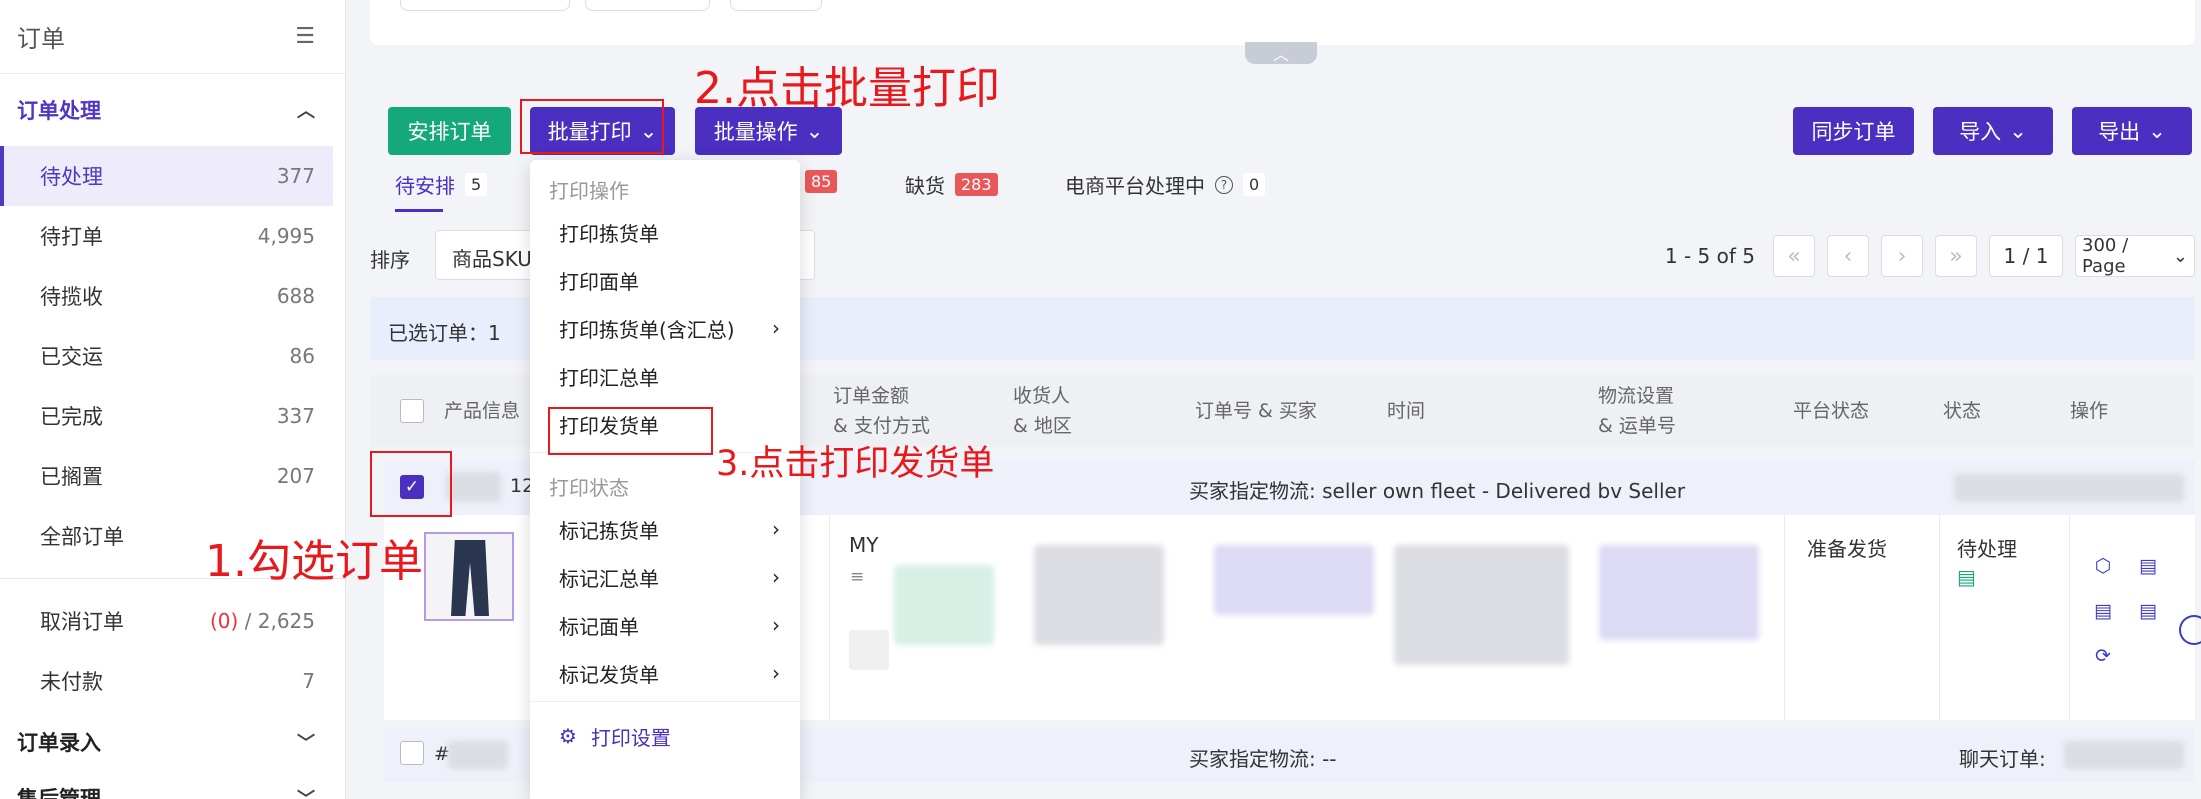  Describe the element at coordinates (821, 181) in the screenshot. I see `tab-hidden: 85` at that location.